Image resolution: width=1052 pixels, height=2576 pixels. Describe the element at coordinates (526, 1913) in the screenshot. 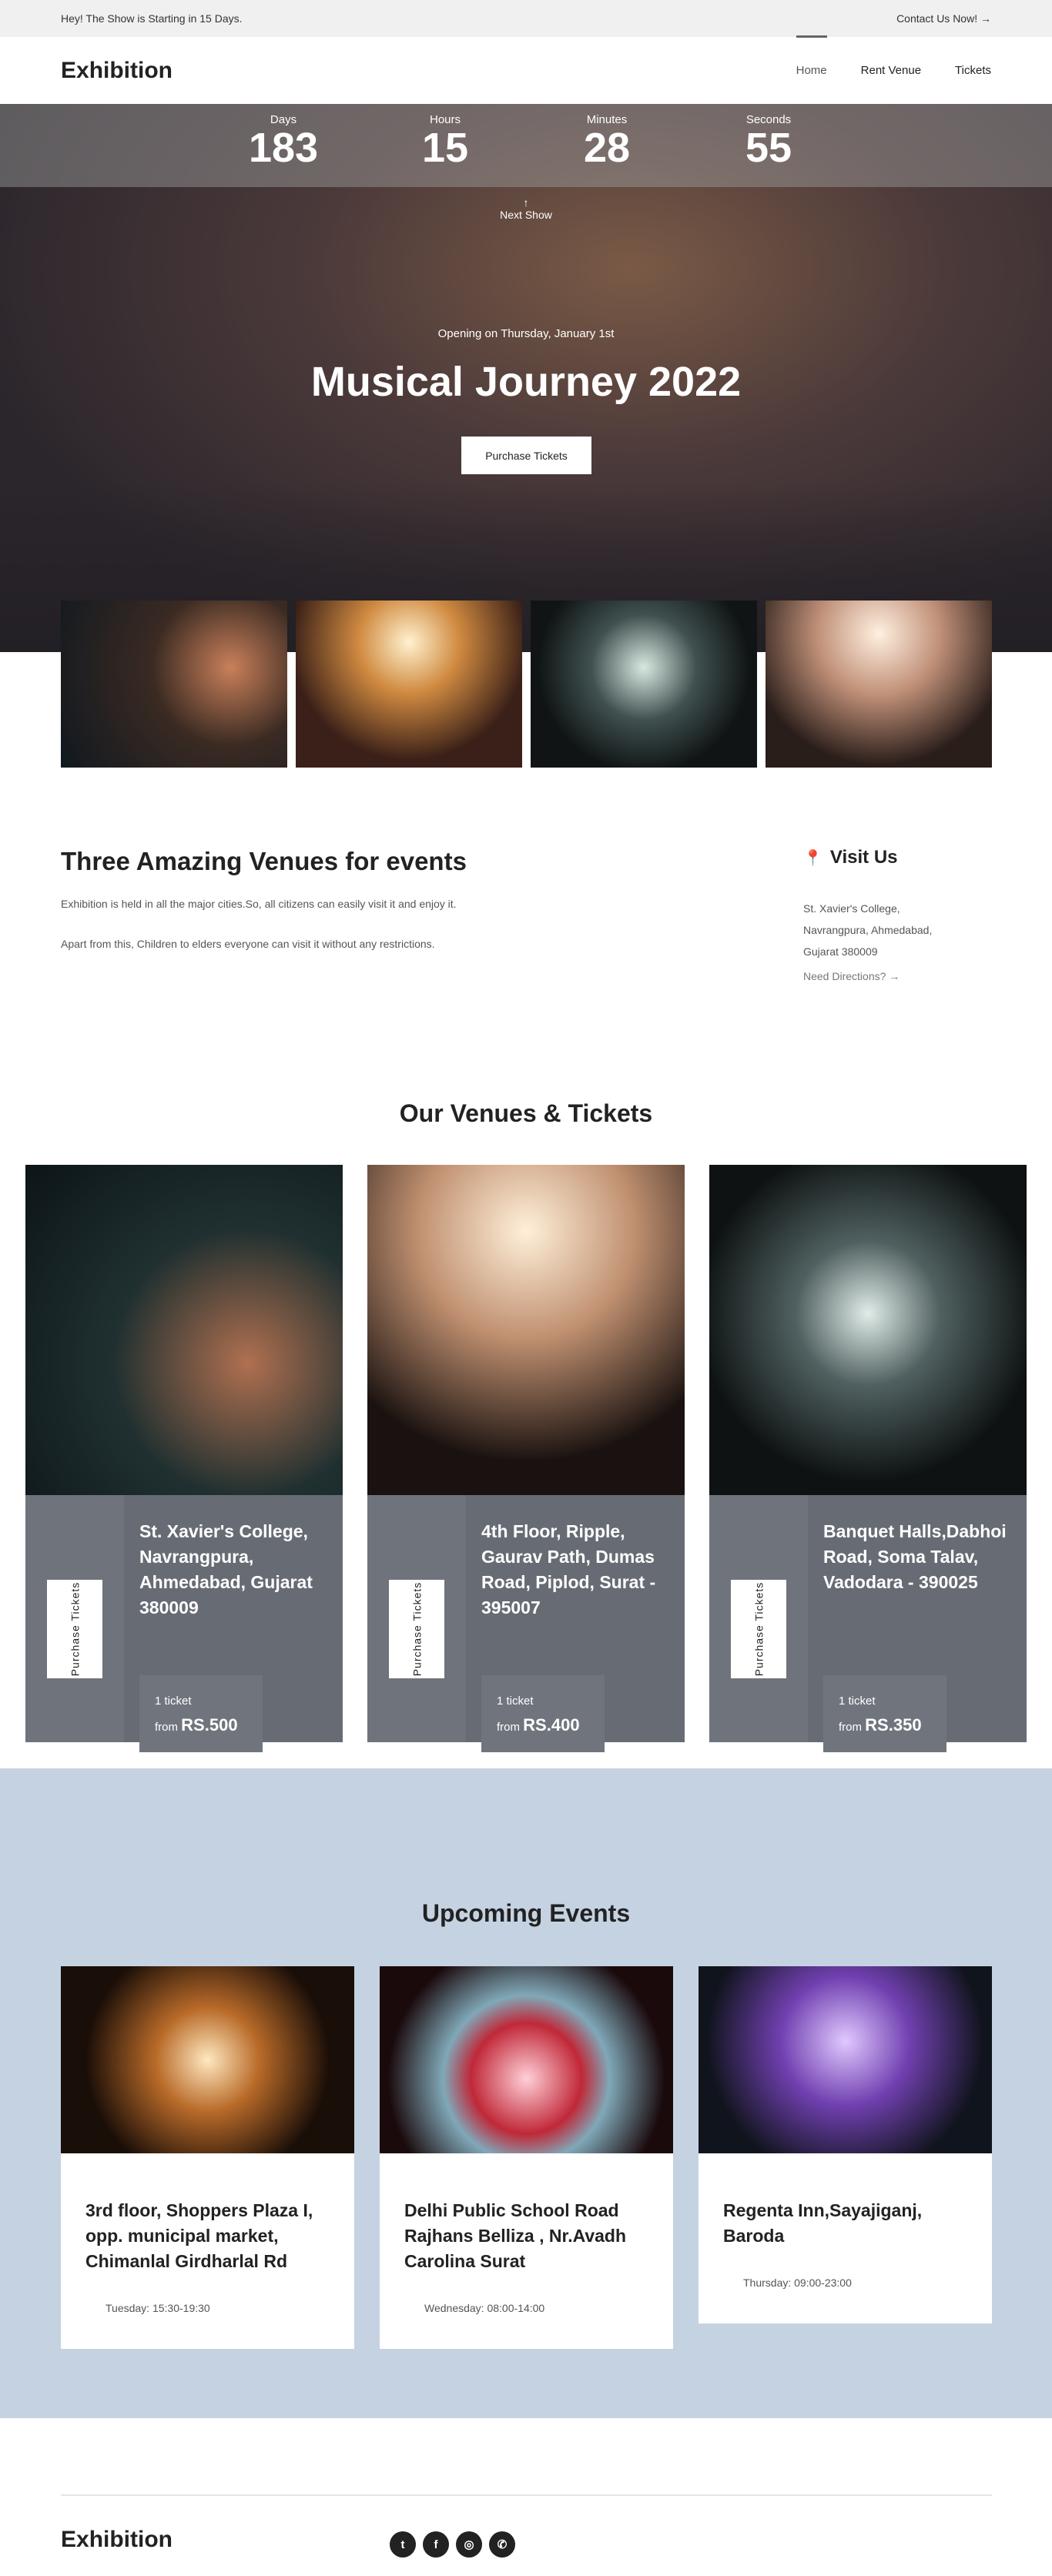

I see `events-title: Upcoming Events` at that location.